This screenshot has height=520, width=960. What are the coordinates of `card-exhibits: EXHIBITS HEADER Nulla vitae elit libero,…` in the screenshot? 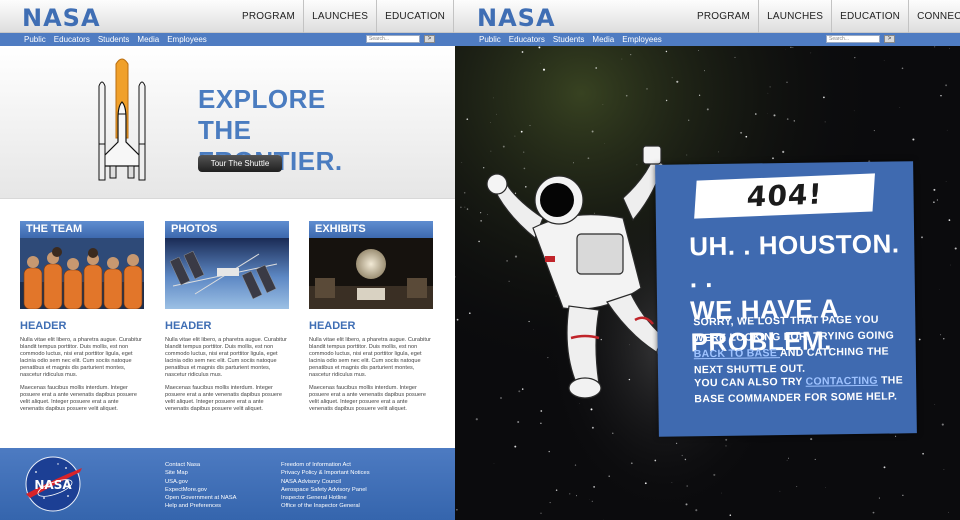 It's located at (371, 317).